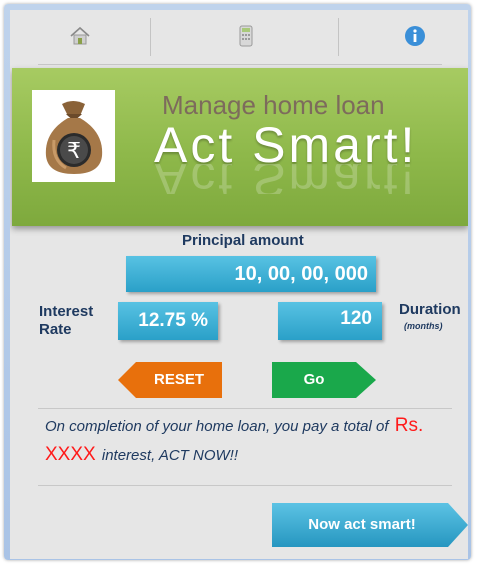 The height and width of the screenshot is (567, 479). I want to click on duration-field: 120, so click(330, 321).